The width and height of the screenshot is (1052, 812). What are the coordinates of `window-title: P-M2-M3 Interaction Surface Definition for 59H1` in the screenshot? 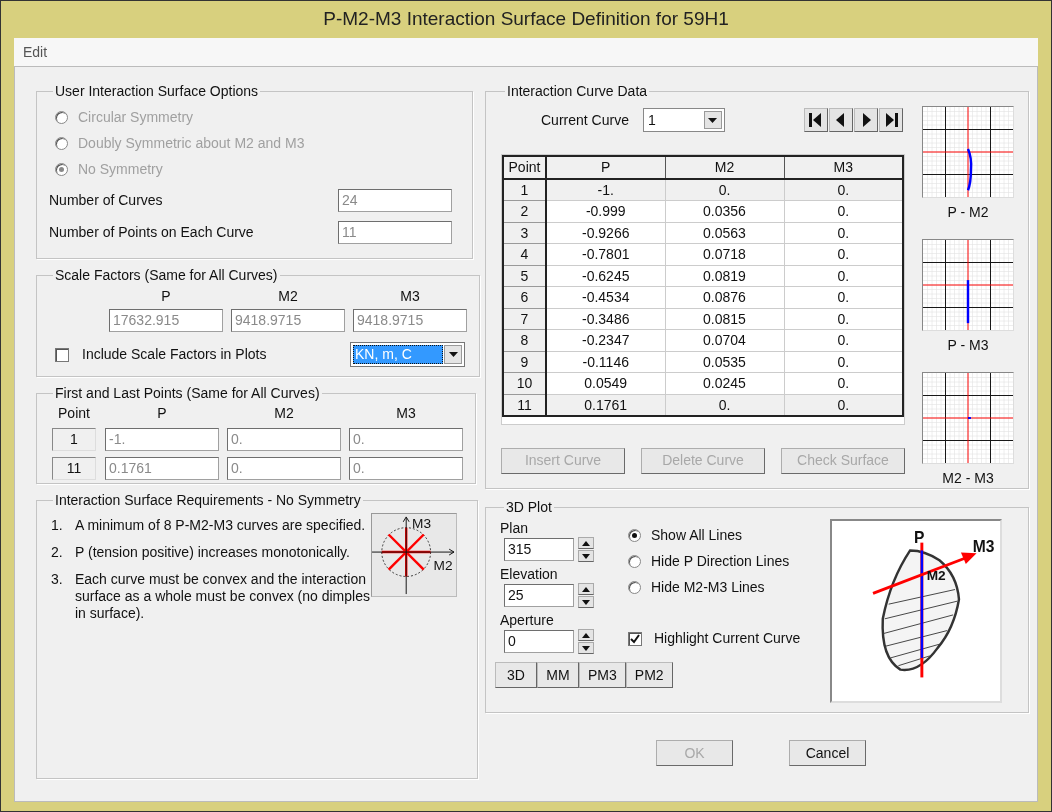 It's located at (526, 19).